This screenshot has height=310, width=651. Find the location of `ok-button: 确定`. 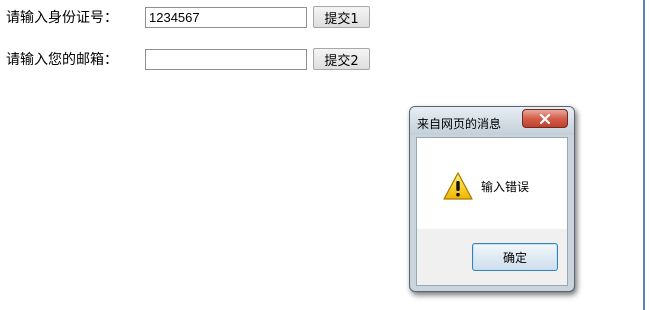

ok-button: 确定 is located at coordinates (515, 257).